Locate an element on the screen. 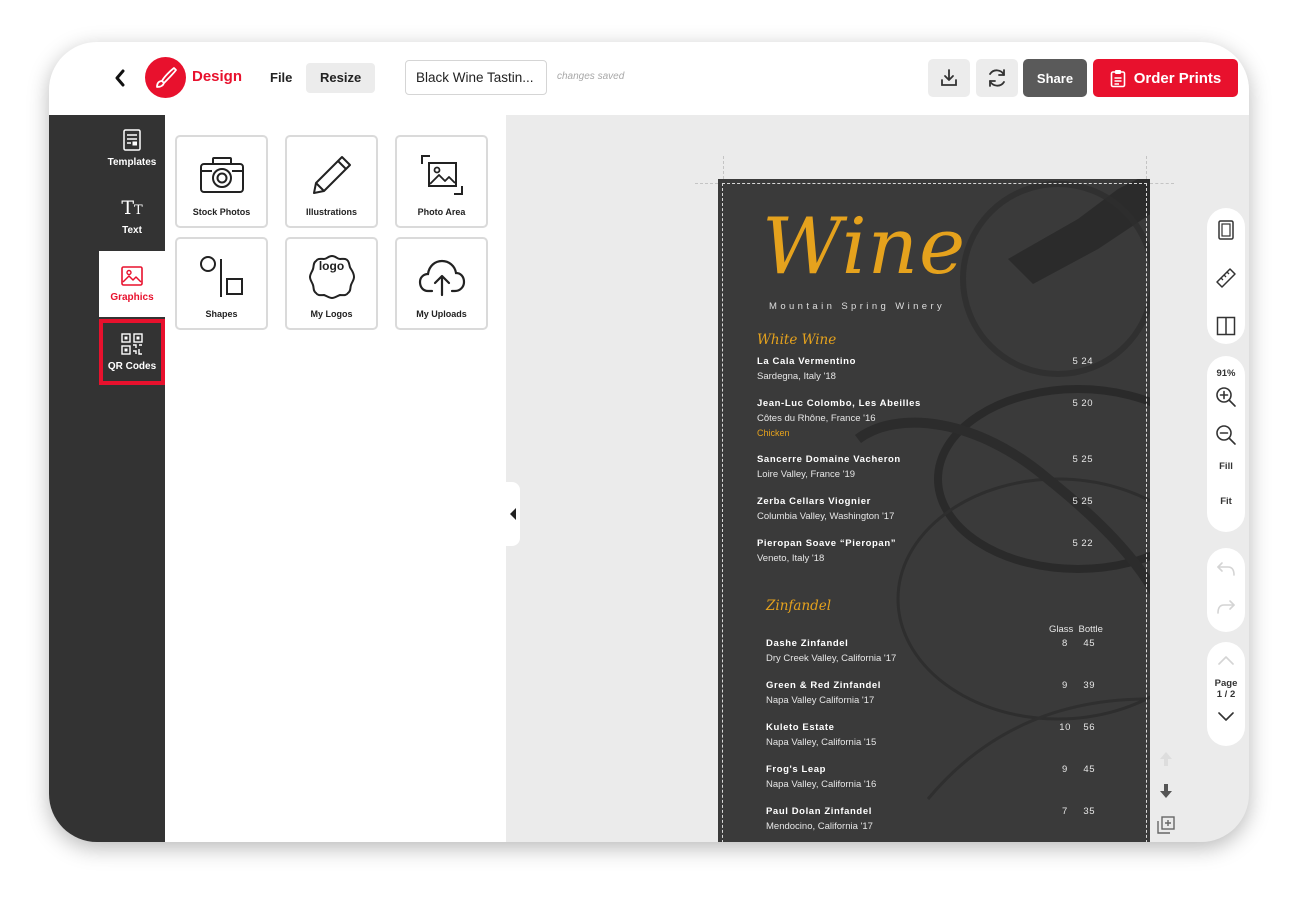 The width and height of the screenshot is (1300, 900). wine-origin: Dry Creek Valley, California '17 is located at coordinates (831, 658).